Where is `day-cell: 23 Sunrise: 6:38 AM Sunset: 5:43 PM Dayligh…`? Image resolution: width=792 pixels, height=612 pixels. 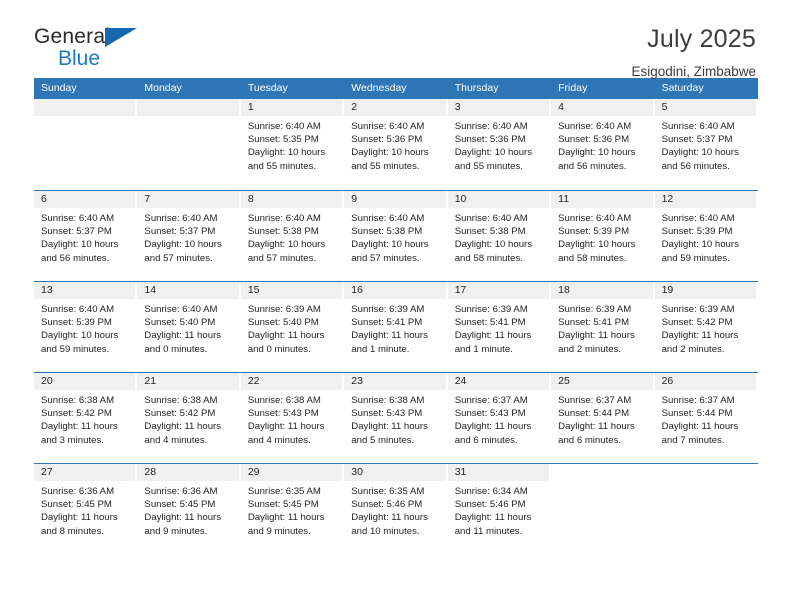 day-cell: 23 Sunrise: 6:38 AM Sunset: 5:43 PM Dayligh… is located at coordinates (396, 418).